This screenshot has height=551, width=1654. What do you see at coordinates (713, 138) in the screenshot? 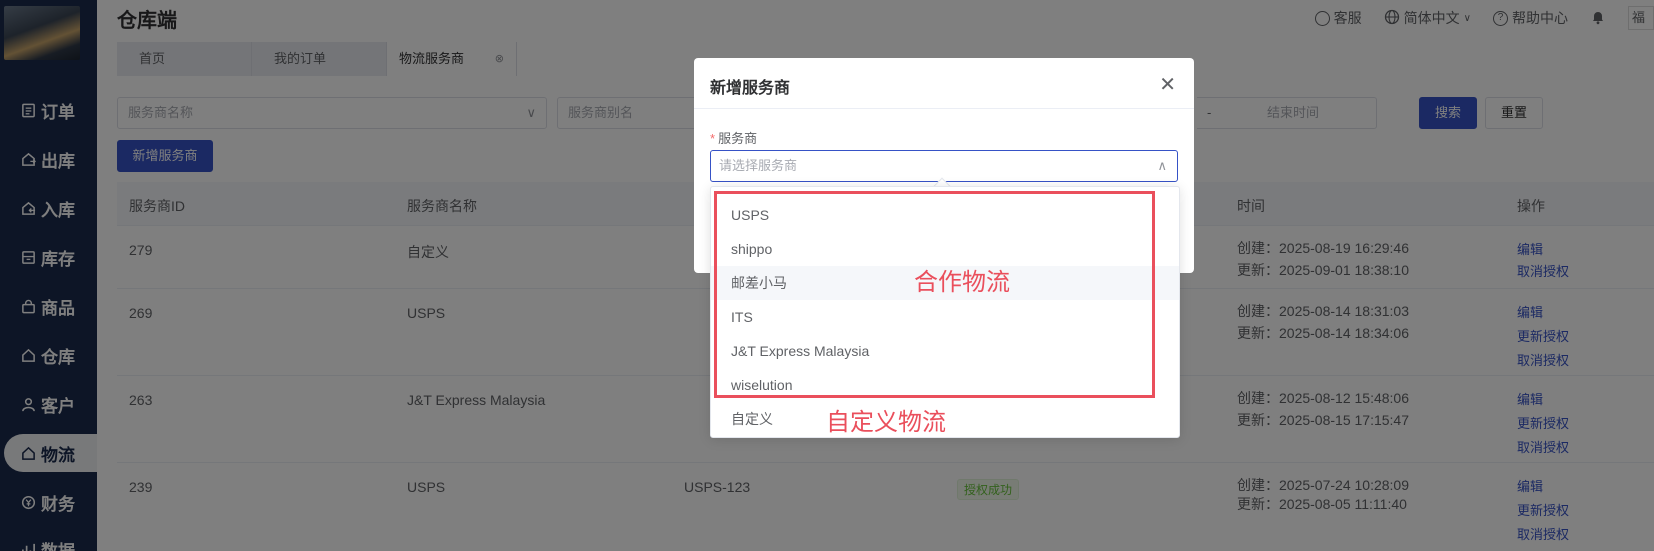
I see `required-mark: *` at bounding box center [713, 138].